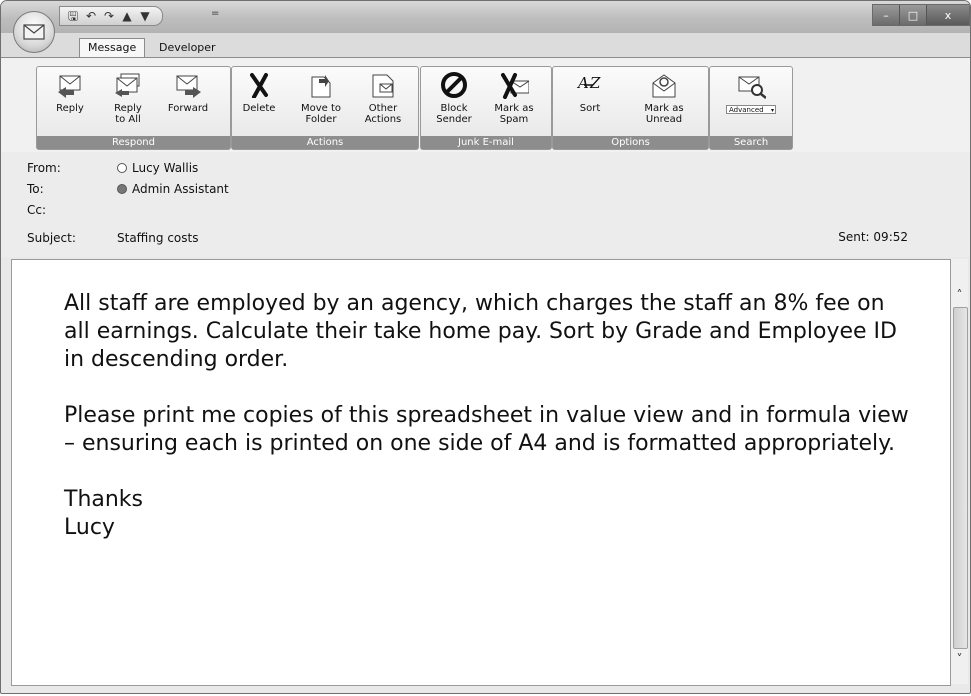  Describe the element at coordinates (772, 110) in the screenshot. I see `chevron-down-icon: ▾` at that location.